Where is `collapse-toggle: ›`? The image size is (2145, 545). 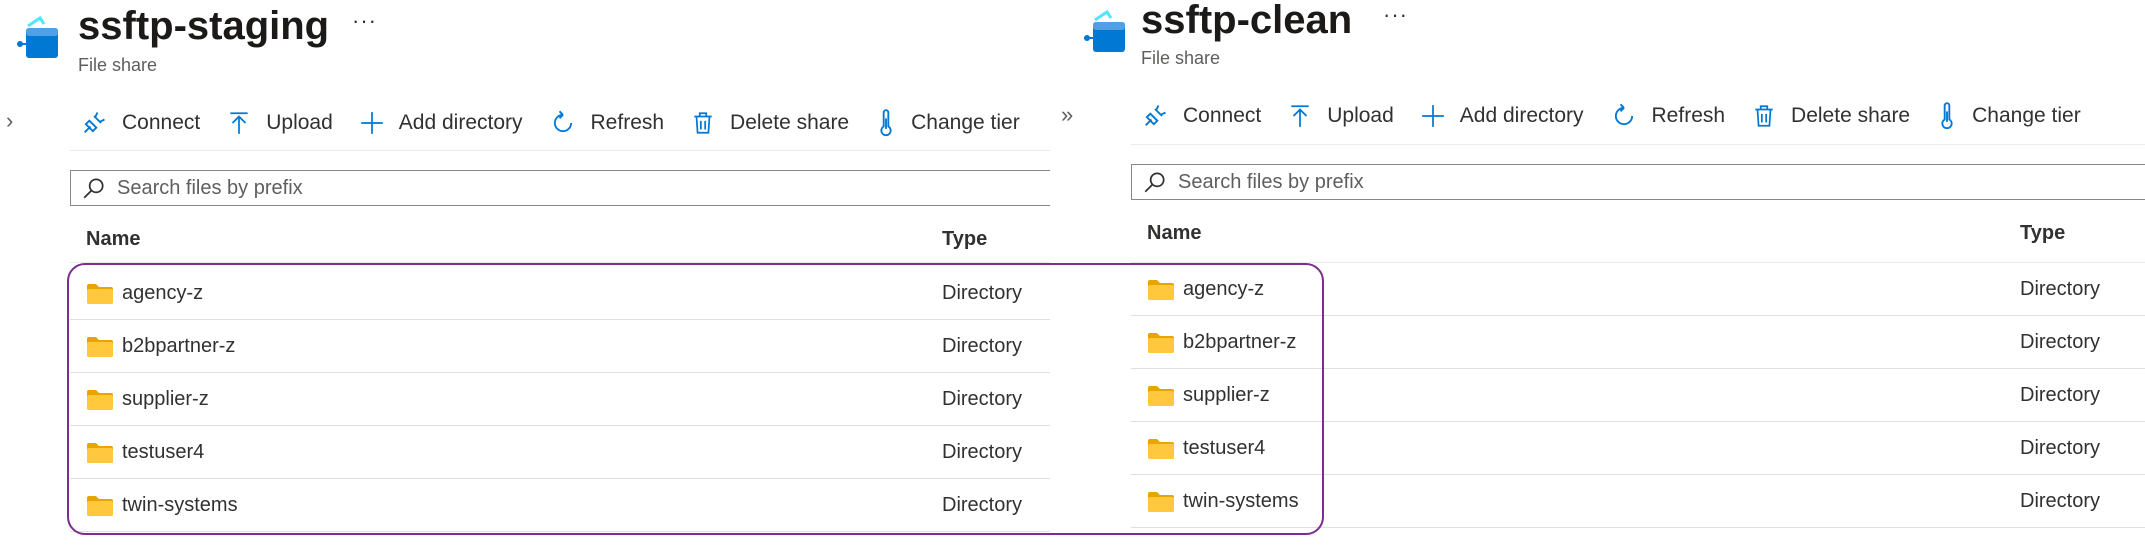 collapse-toggle: › is located at coordinates (9, 121).